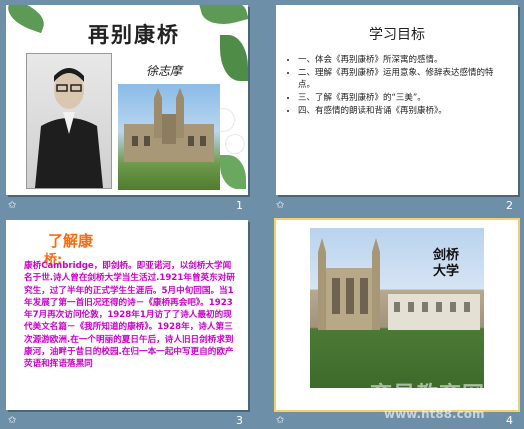  What do you see at coordinates (169, 137) in the screenshot?
I see `college-photo` at bounding box center [169, 137].